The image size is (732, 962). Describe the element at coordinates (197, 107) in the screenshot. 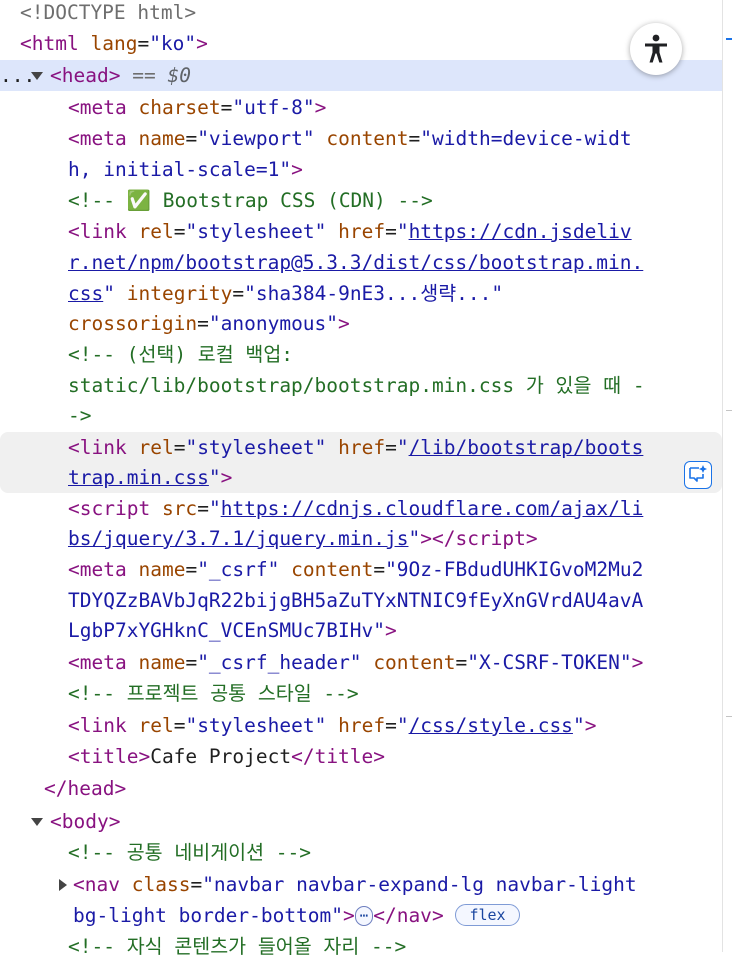

I see `meta-charset-node: <meta charset="utf-8">` at that location.